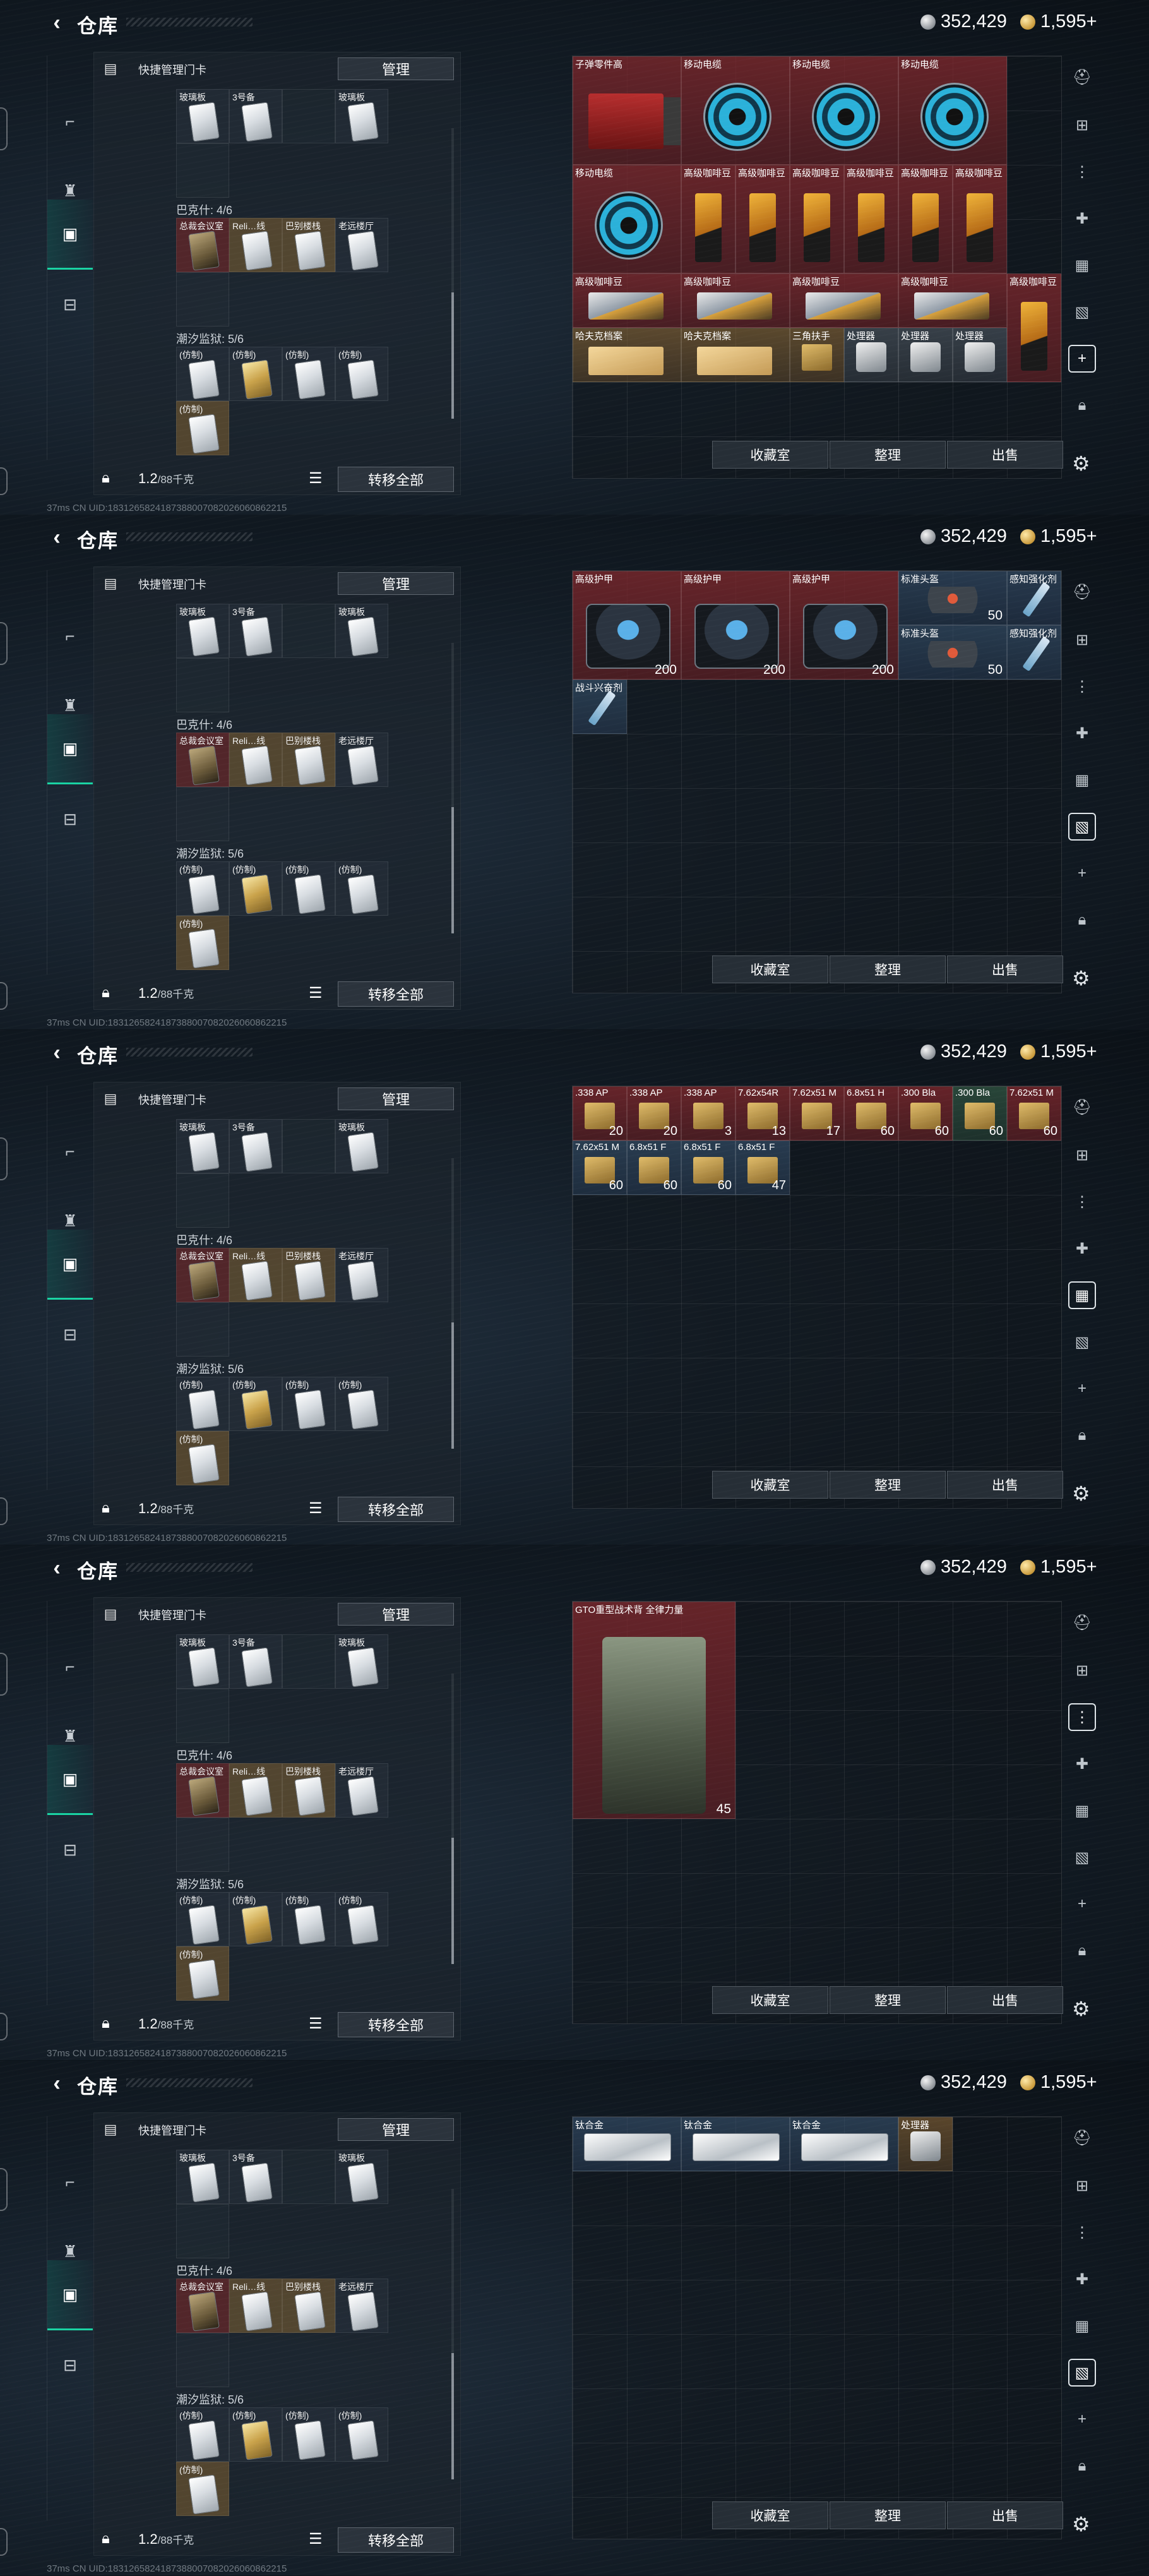 This screenshot has width=1149, height=2576. I want to click on inventory-item: .338 AP 20, so click(654, 1113).